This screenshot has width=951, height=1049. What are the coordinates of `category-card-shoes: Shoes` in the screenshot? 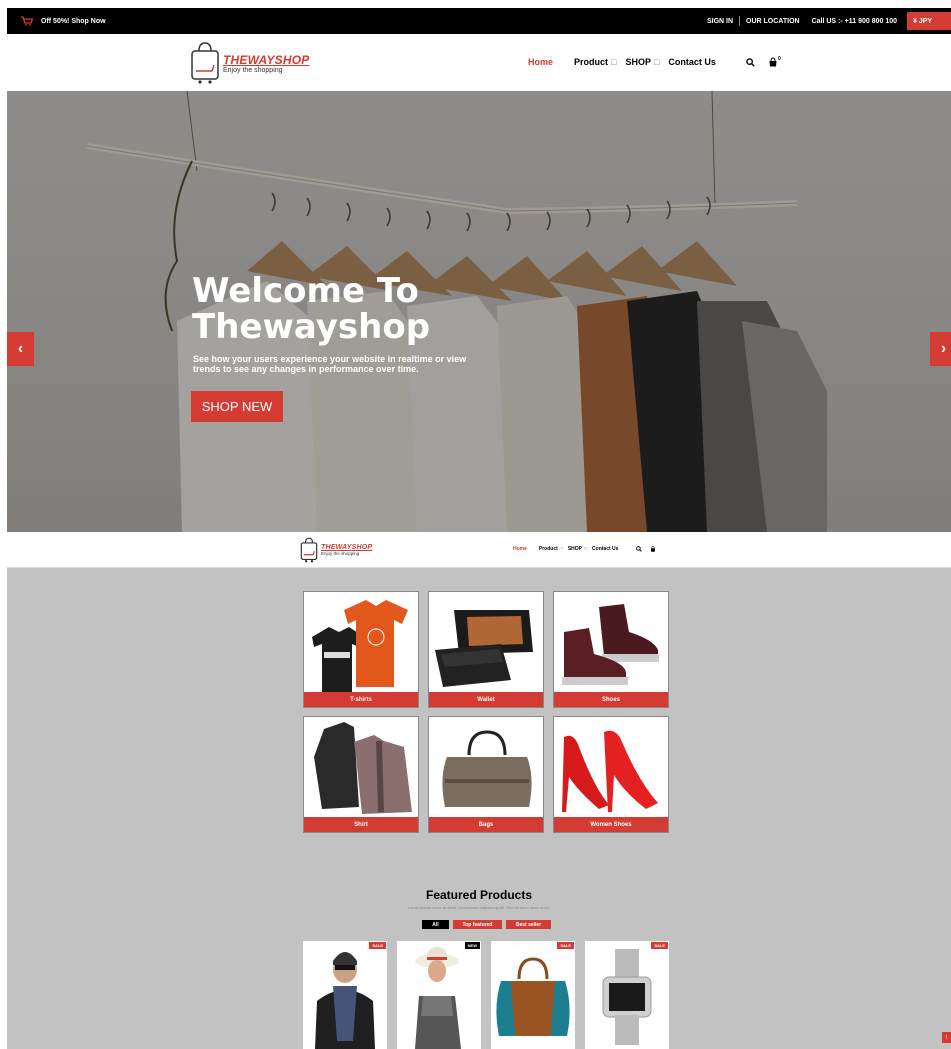 It's located at (611, 649).